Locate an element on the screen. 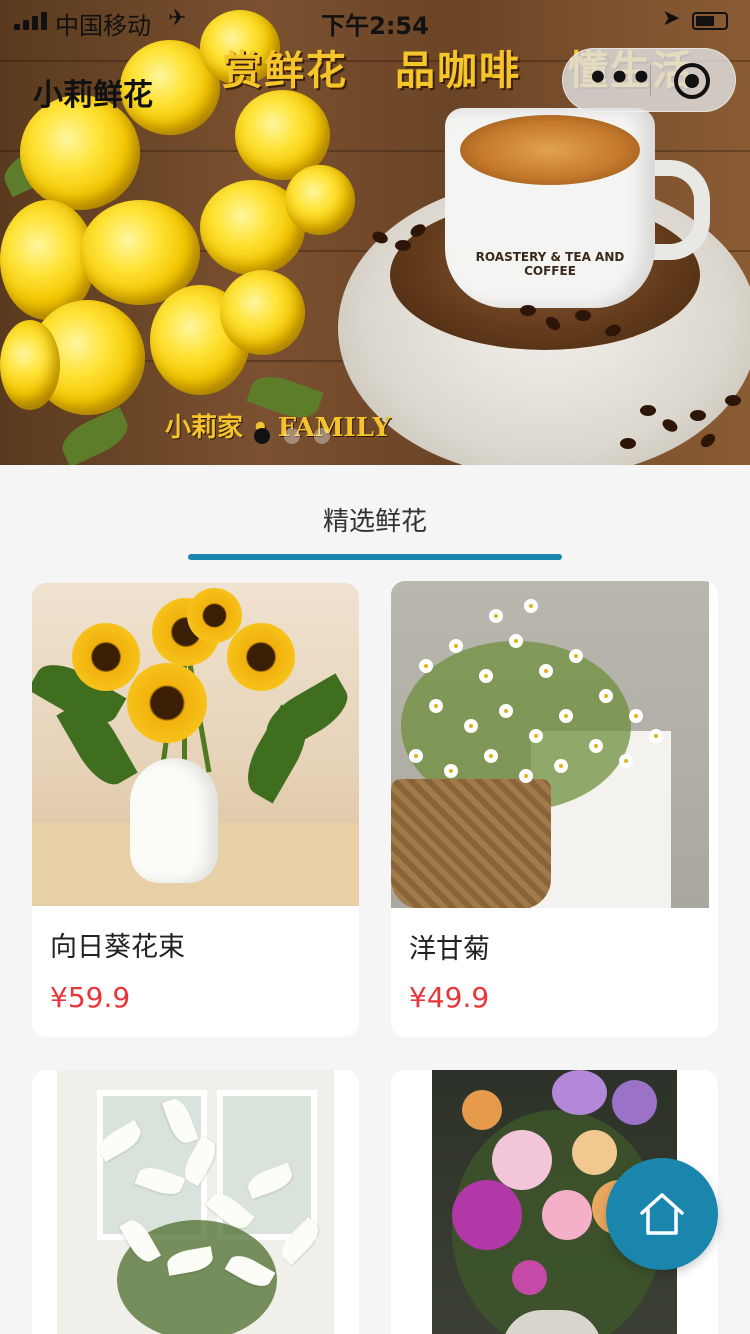 The height and width of the screenshot is (1334, 750). product-card is located at coordinates (195, 1202).